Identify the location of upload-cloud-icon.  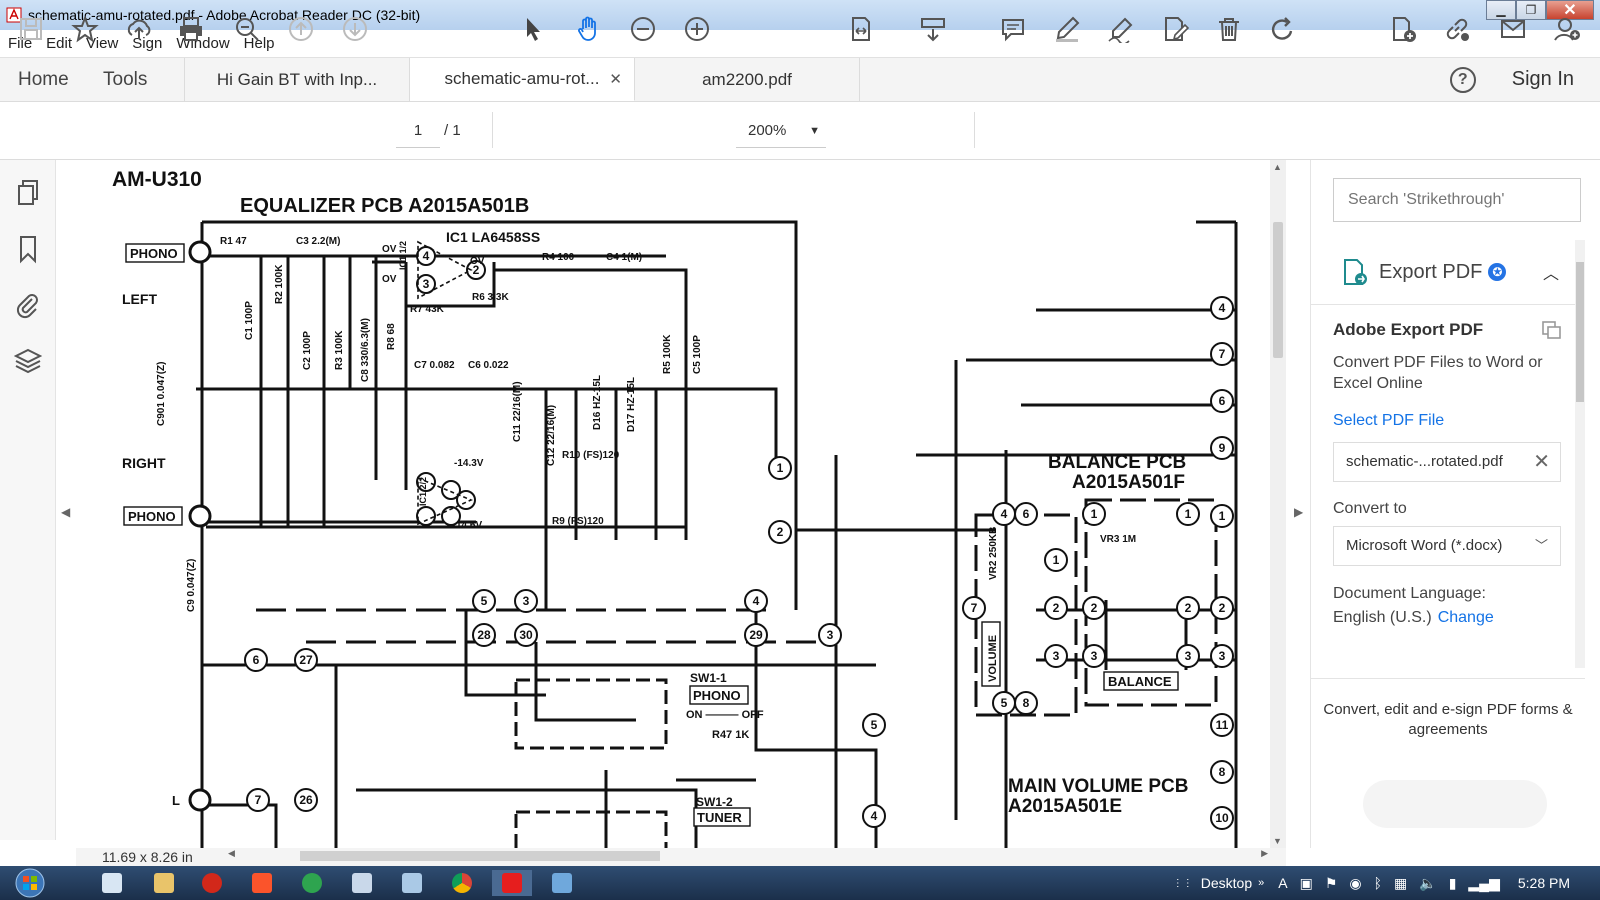
(139, 29).